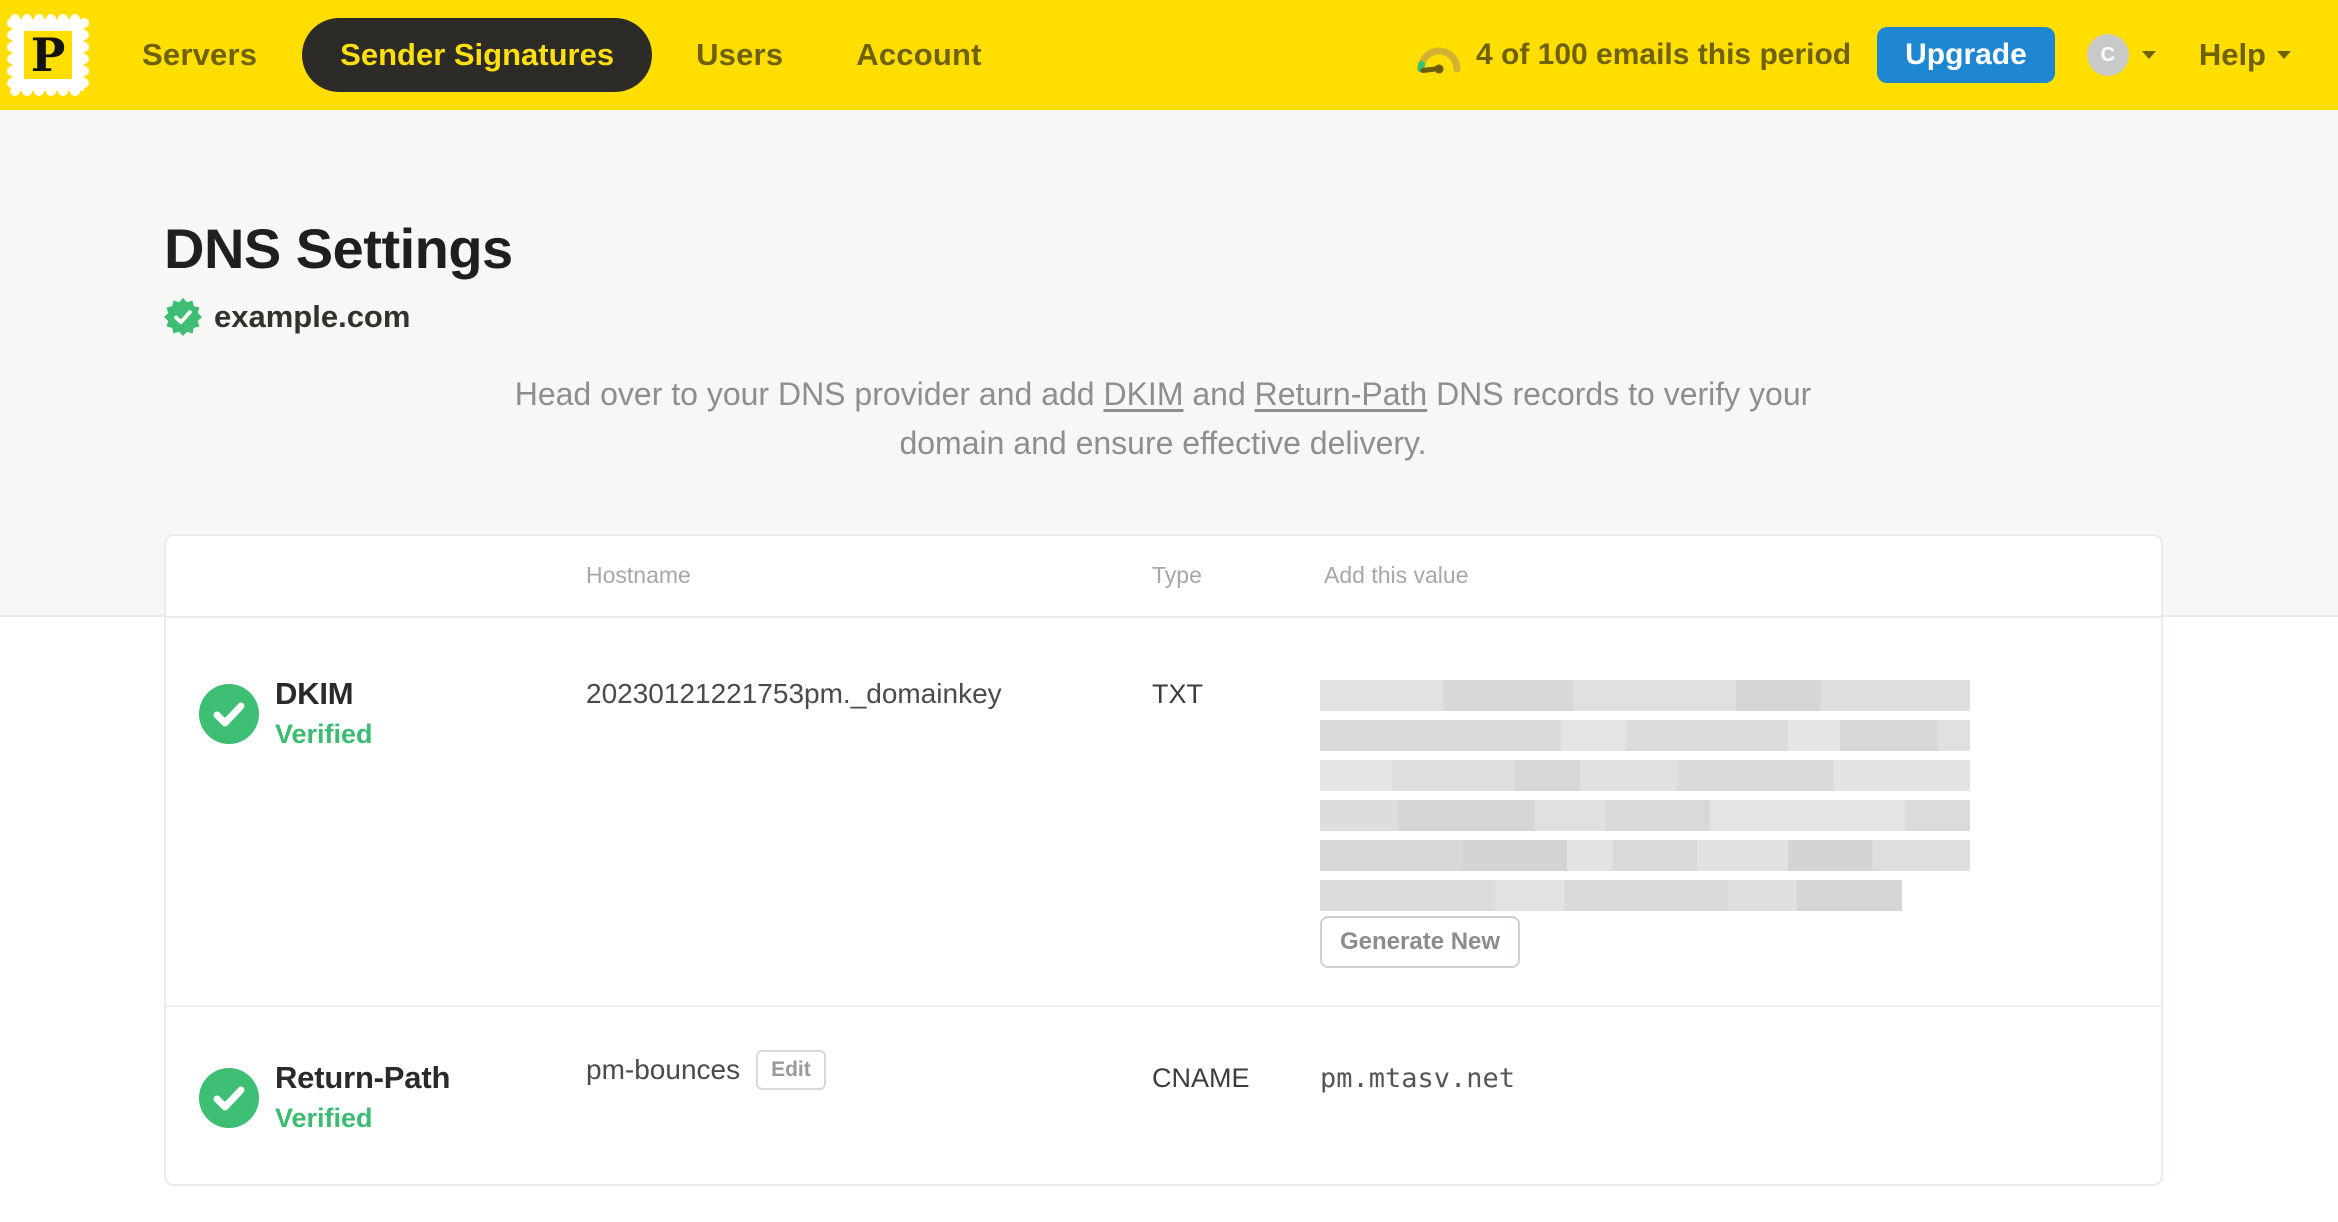 This screenshot has width=2338, height=1222. Describe the element at coordinates (809, 394) in the screenshot. I see `description-text: Head over to your DNS provider and add` at that location.